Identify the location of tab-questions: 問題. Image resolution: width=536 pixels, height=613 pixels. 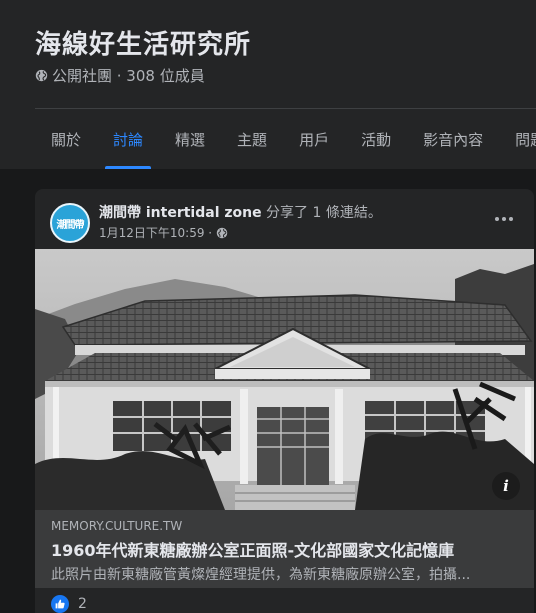
(517, 139).